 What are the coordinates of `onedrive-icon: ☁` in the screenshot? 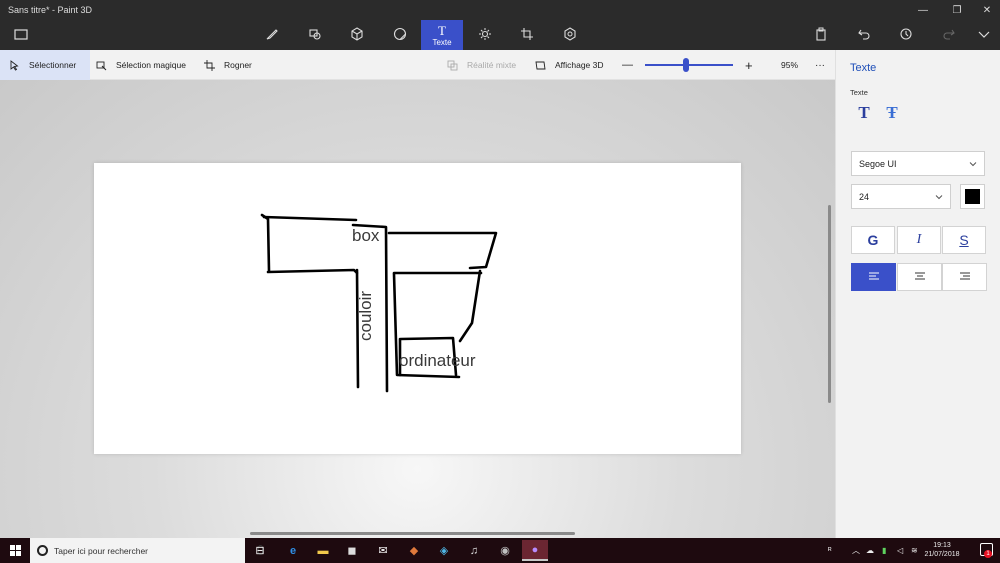 It's located at (870, 550).